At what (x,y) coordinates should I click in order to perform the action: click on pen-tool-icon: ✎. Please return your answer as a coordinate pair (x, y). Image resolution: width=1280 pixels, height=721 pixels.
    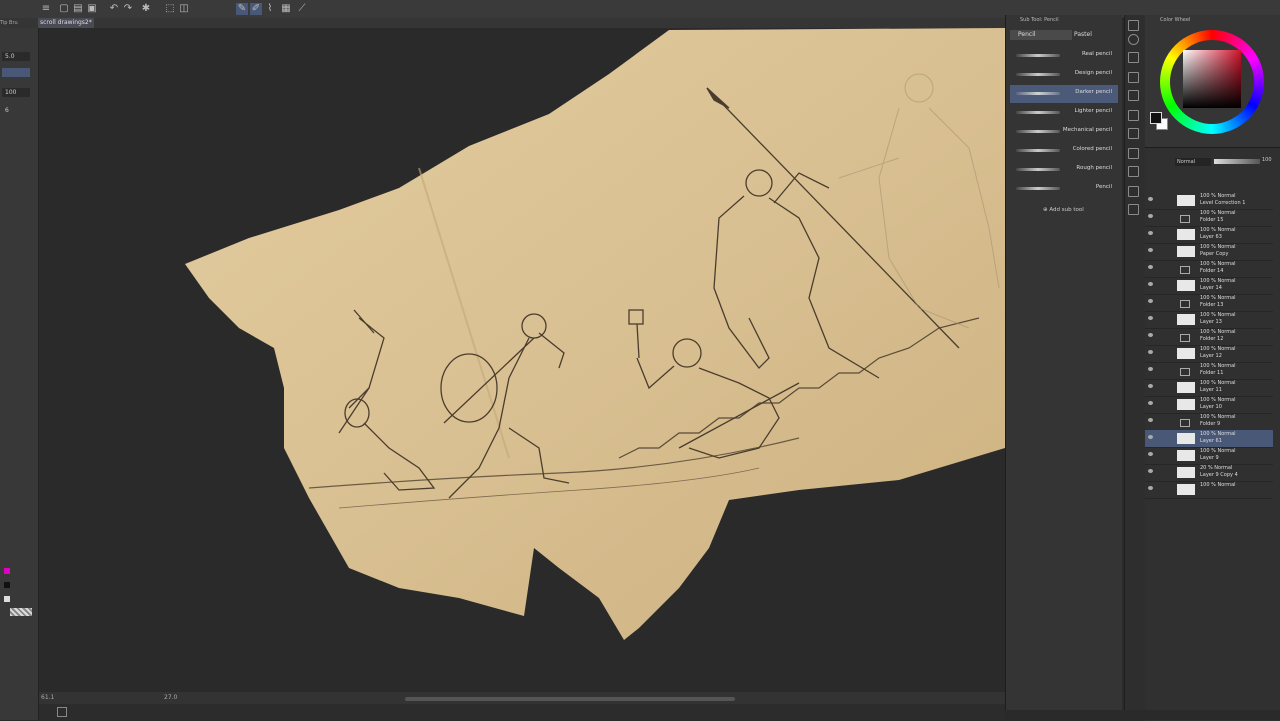
    Looking at the image, I should click on (242, 9).